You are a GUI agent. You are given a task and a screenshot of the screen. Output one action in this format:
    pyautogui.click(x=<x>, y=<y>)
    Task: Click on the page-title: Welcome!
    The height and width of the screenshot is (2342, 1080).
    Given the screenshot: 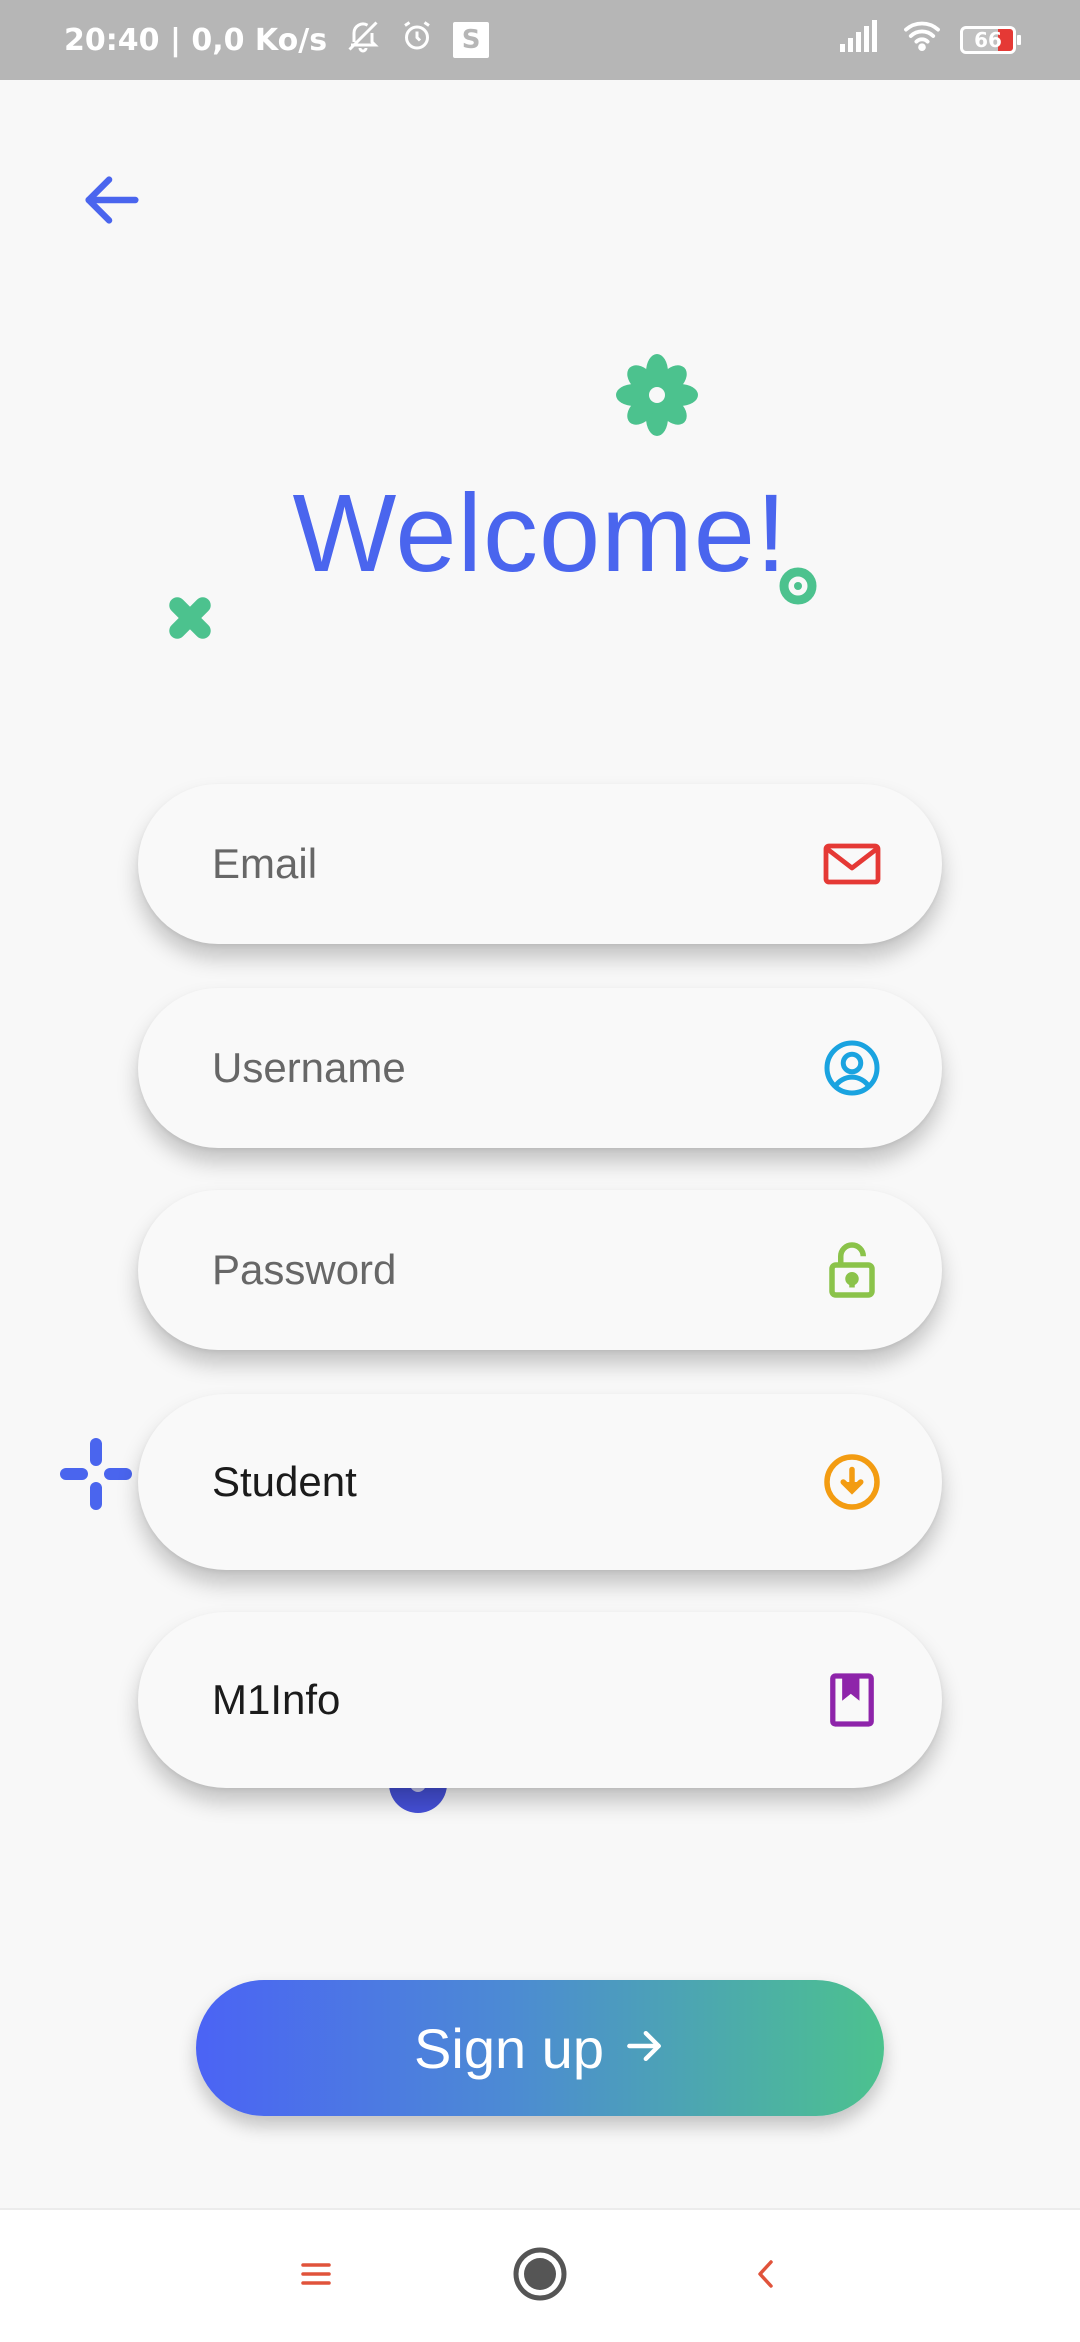 What is the action you would take?
    pyautogui.click(x=540, y=533)
    